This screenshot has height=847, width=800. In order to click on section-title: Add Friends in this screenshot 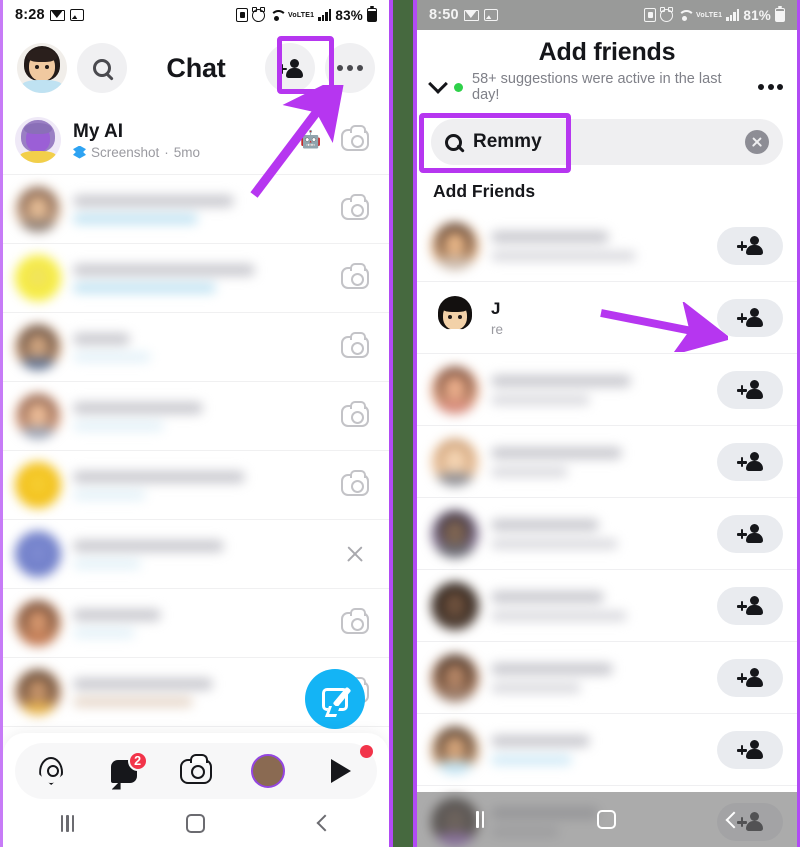, I will do `click(484, 191)`.